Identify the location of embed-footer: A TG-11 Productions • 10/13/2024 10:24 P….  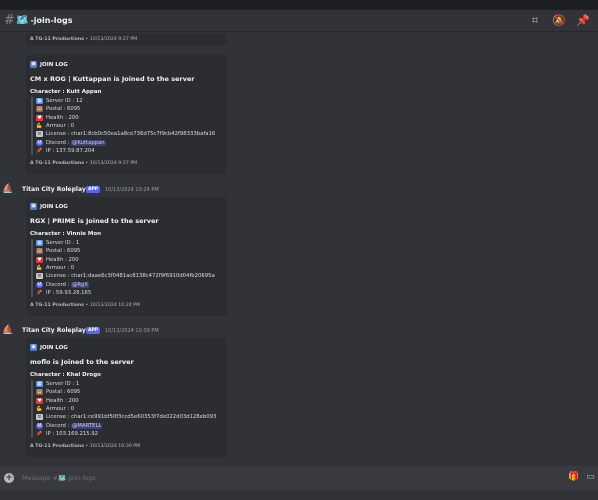
(85, 306).